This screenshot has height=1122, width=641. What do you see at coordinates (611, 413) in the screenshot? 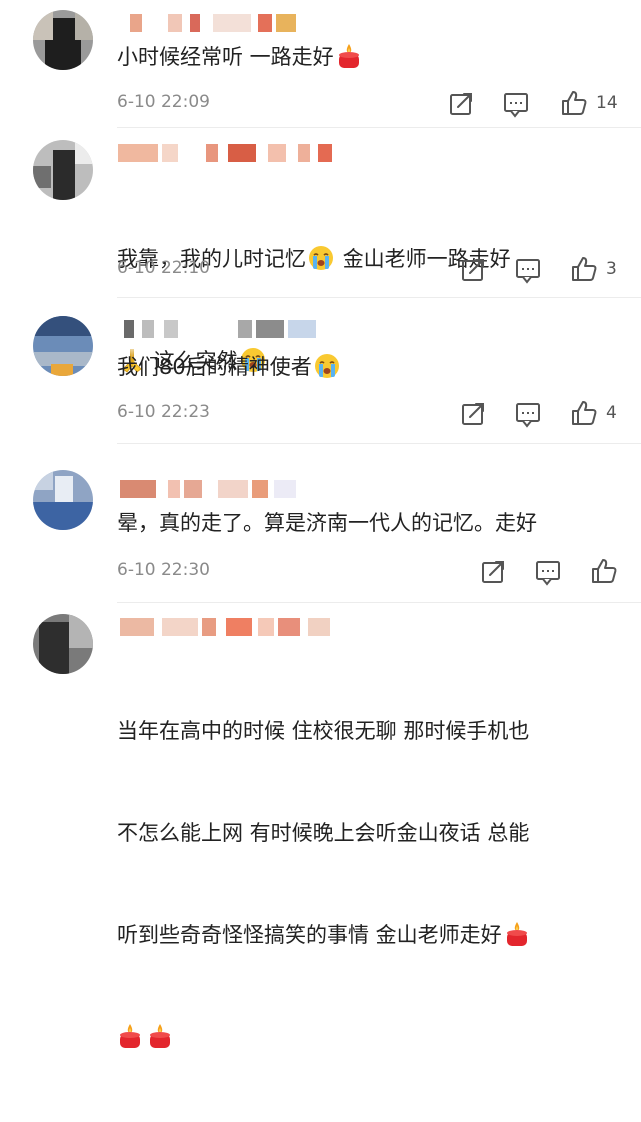
I see `like-count: 4` at bounding box center [611, 413].